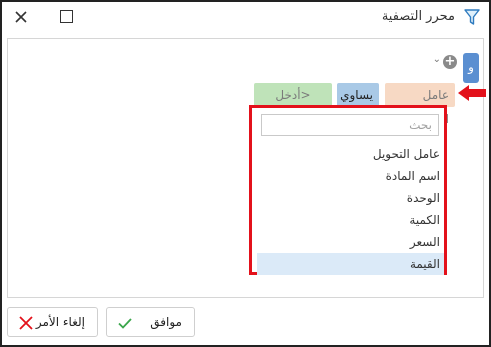 The width and height of the screenshot is (491, 347). I want to click on close-icon, so click(21, 17).